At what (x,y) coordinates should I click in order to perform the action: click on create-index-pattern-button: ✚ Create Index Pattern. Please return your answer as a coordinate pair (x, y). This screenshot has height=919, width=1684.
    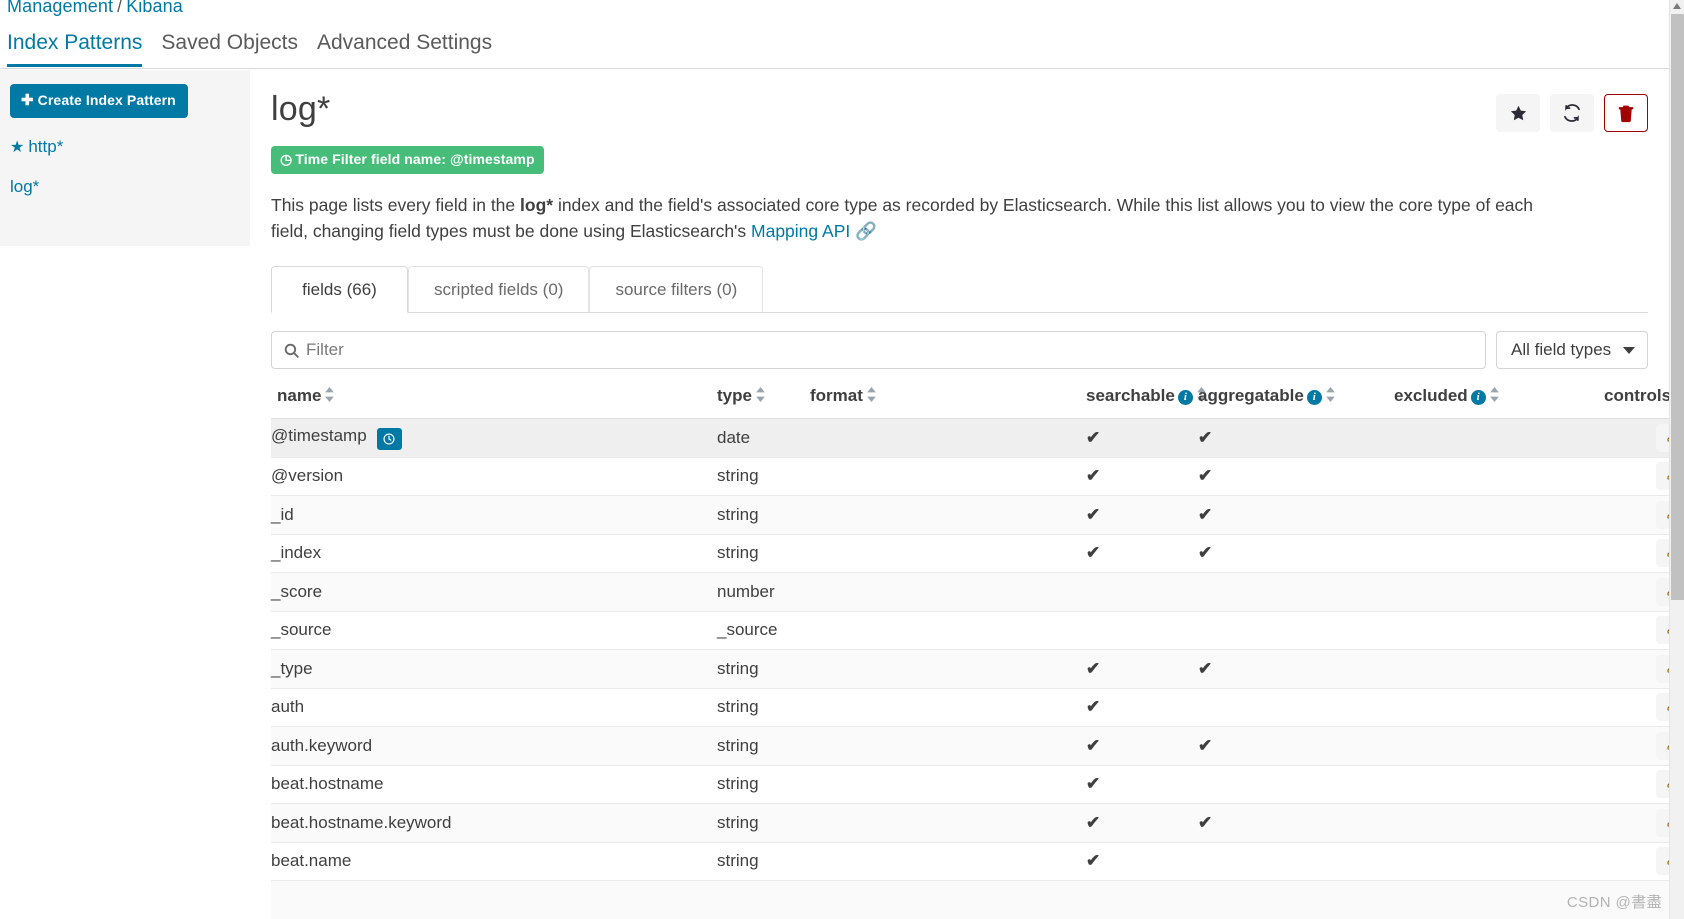
    Looking at the image, I should click on (99, 101).